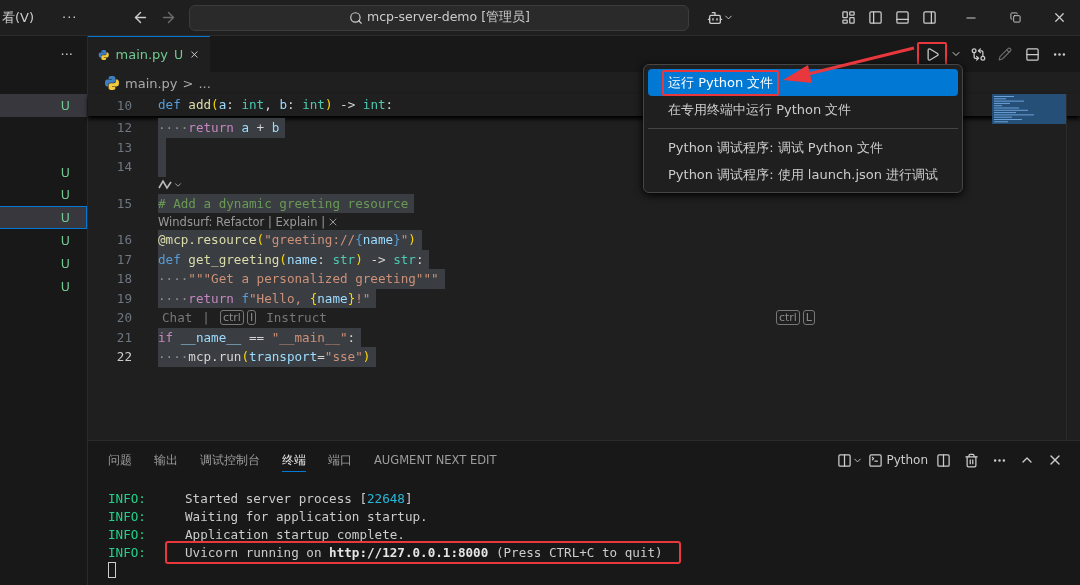 This screenshot has height=585, width=1080. Describe the element at coordinates (242, 221) in the screenshot. I see `code-lens-actions: Windsurf: Refactor | Explain |` at that location.